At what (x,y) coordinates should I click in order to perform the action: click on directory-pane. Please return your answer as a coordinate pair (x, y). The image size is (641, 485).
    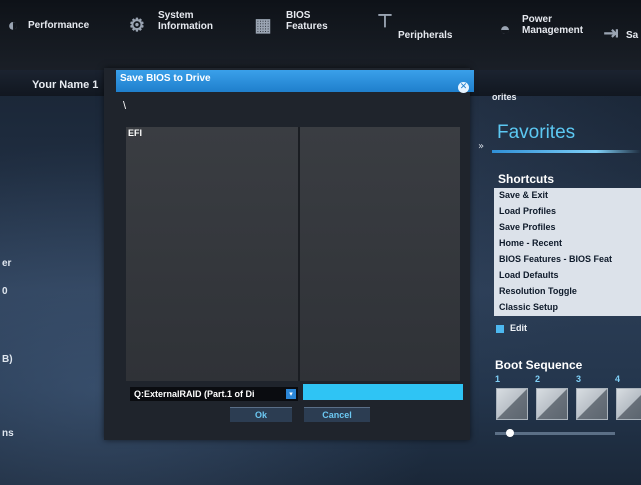
    Looking at the image, I should click on (213, 254).